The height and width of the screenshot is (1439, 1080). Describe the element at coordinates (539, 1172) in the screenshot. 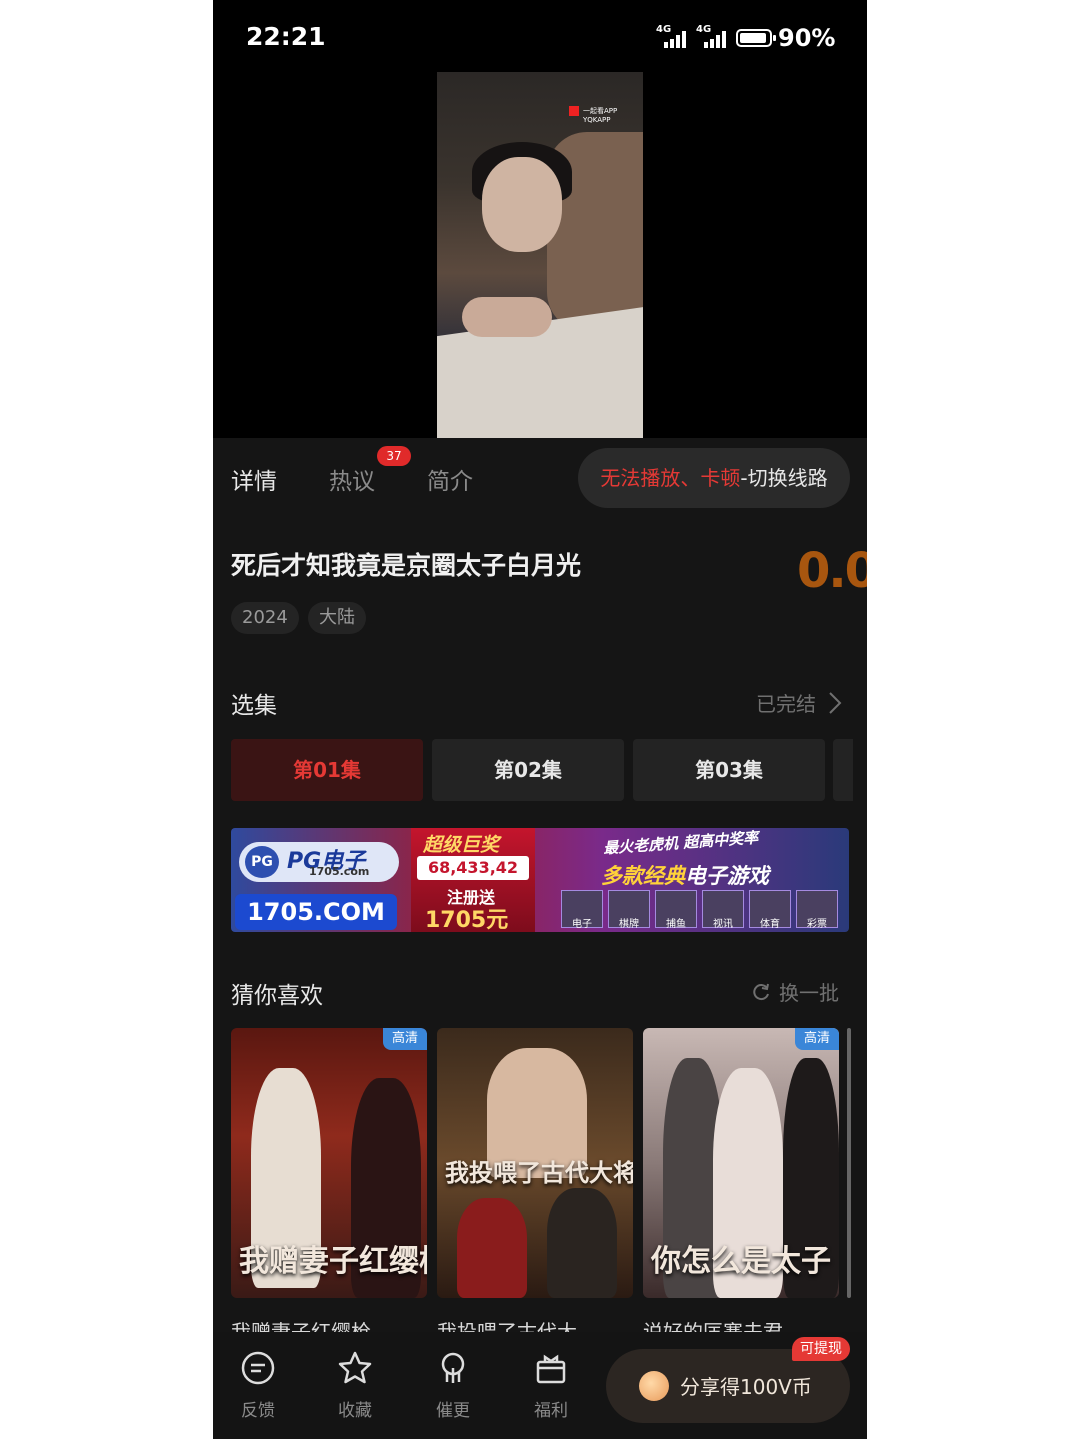

I see `poster-title: 我投喂了古代大将军` at that location.